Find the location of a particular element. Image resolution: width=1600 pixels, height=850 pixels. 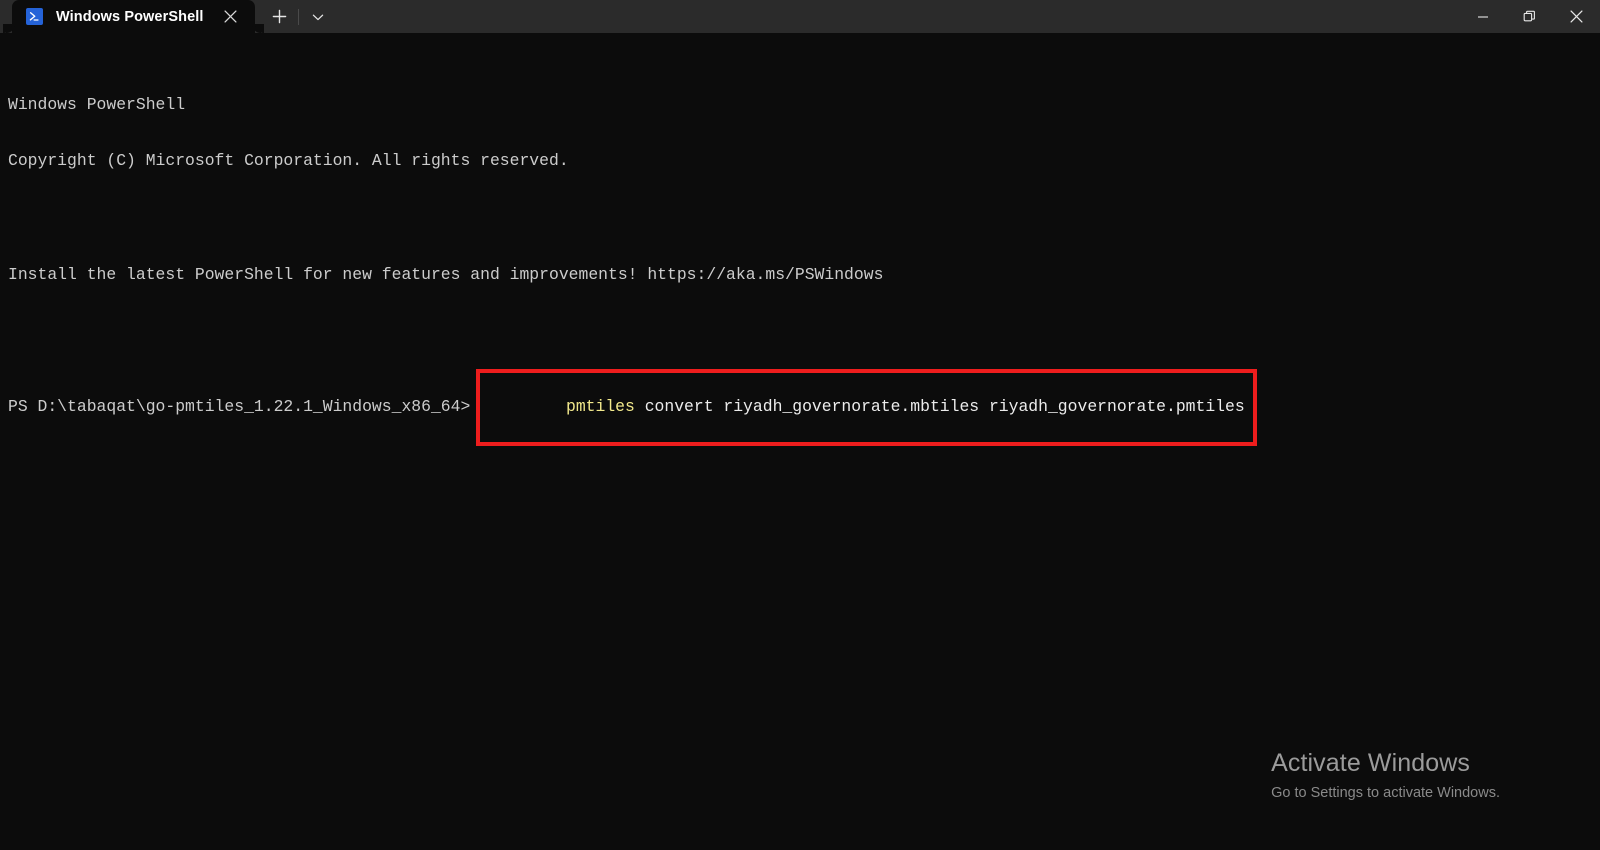

tab-title: Windows PowerShell is located at coordinates (130, 16).